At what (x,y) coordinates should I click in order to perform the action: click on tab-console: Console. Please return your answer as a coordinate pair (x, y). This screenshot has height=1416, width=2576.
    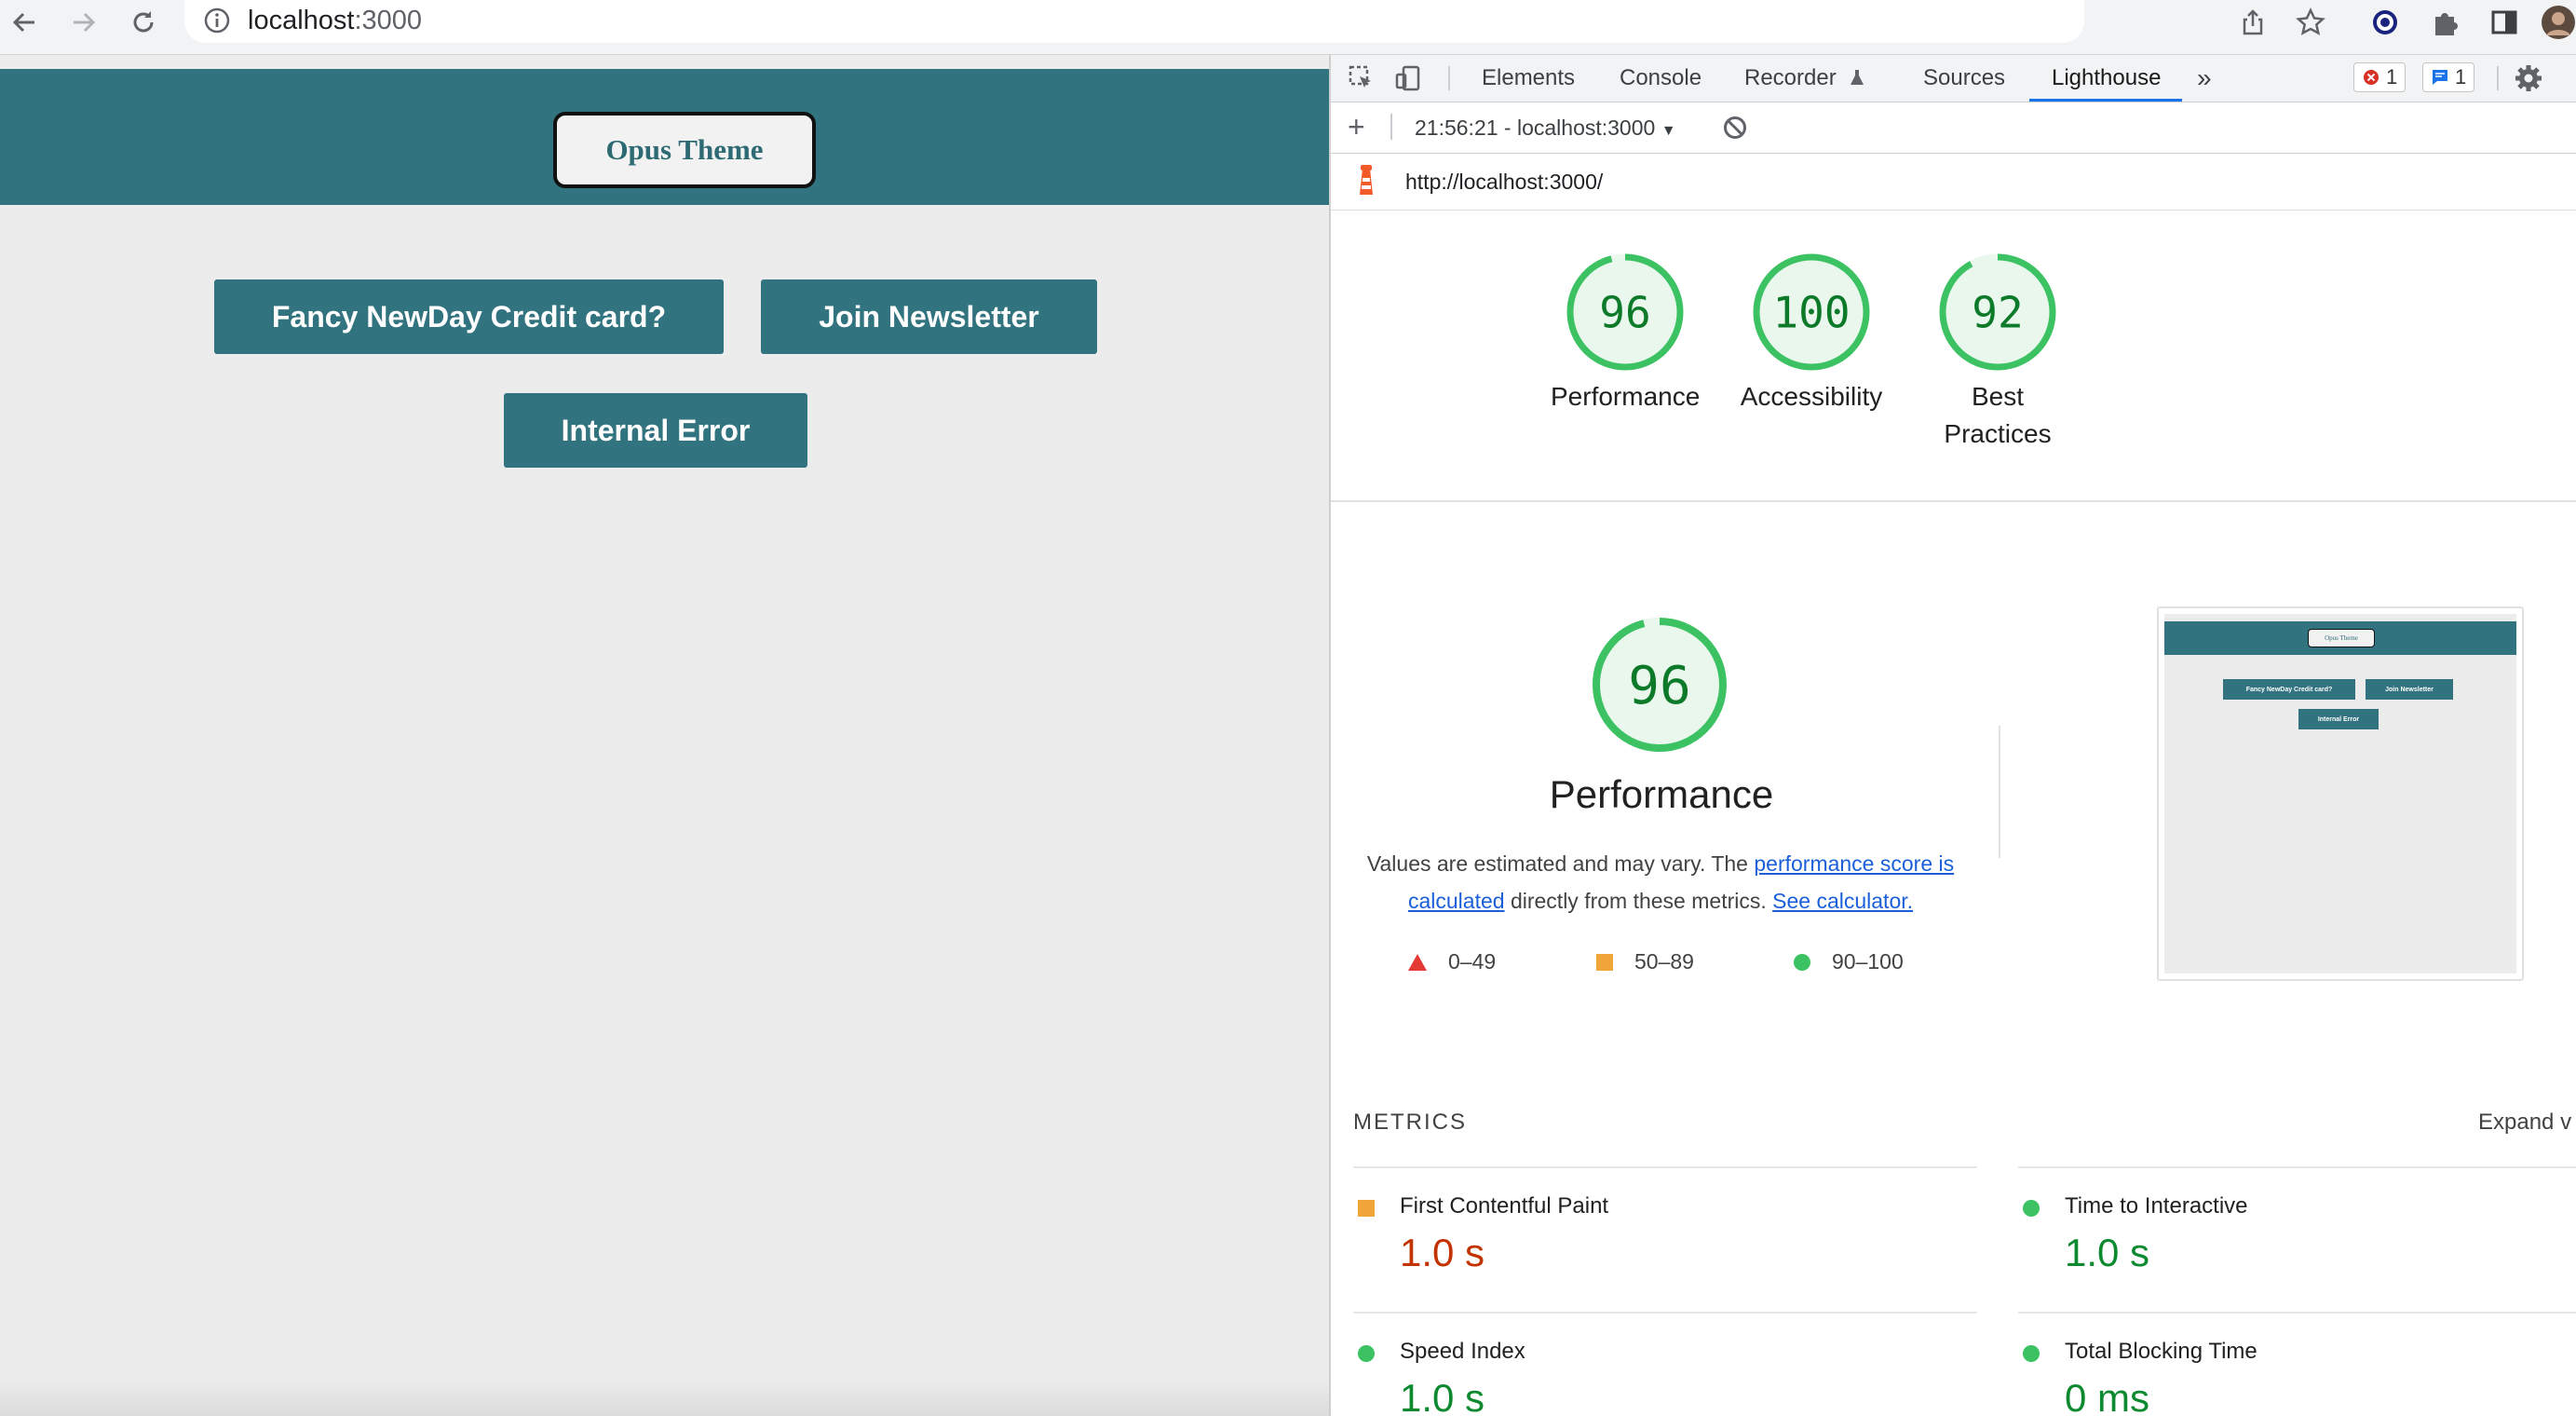
    Looking at the image, I should click on (1661, 78).